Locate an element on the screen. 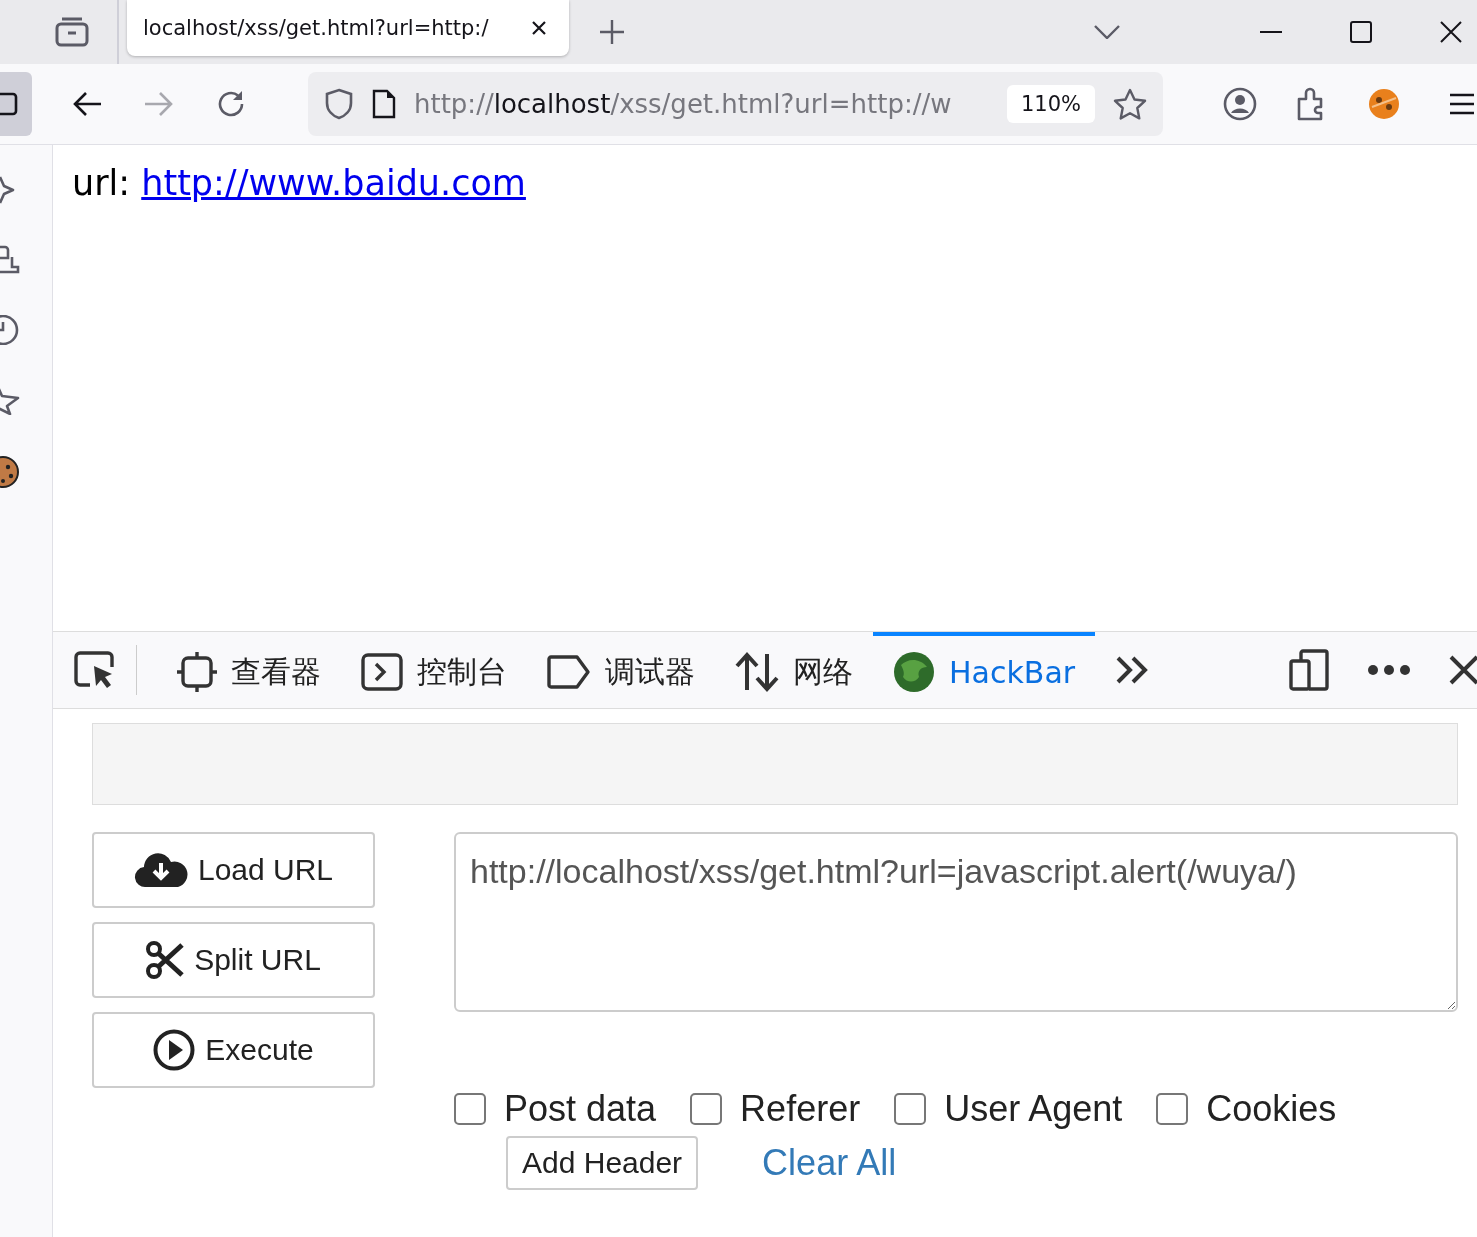  responsive-design-icon is located at coordinates (1309, 670).